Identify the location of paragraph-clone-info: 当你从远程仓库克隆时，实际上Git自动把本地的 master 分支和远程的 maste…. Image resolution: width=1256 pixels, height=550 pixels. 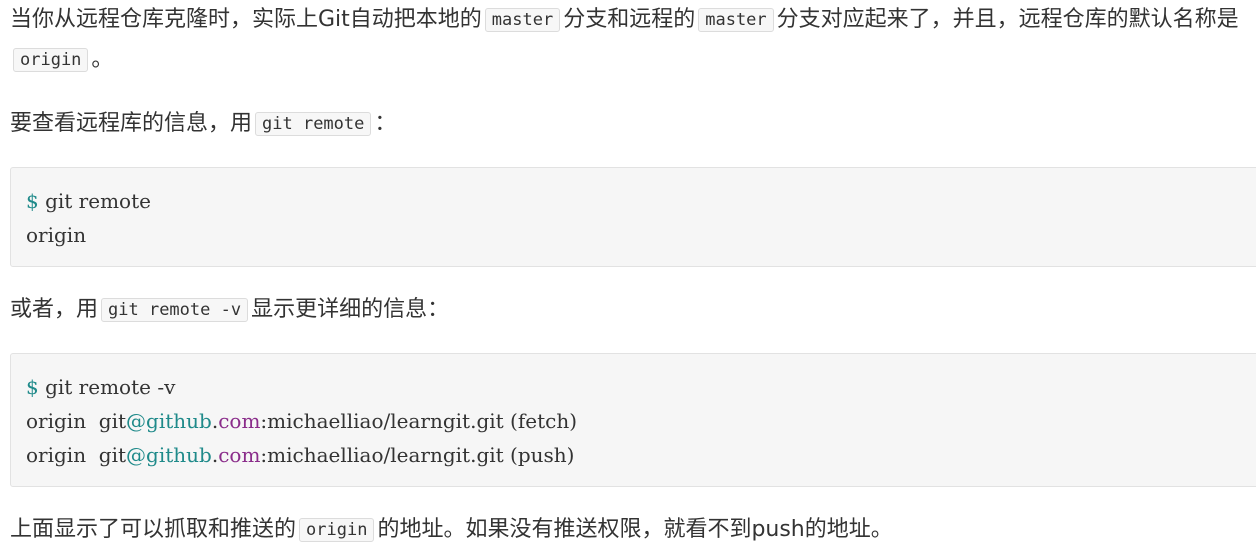
(630, 40).